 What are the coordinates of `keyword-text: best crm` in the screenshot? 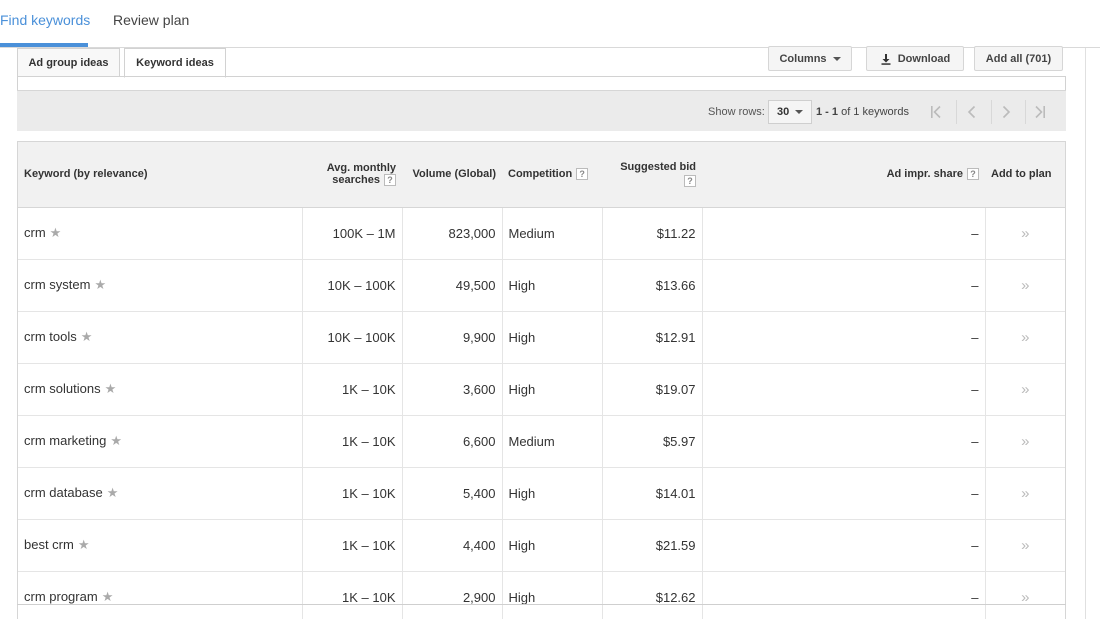 It's located at (49, 544).